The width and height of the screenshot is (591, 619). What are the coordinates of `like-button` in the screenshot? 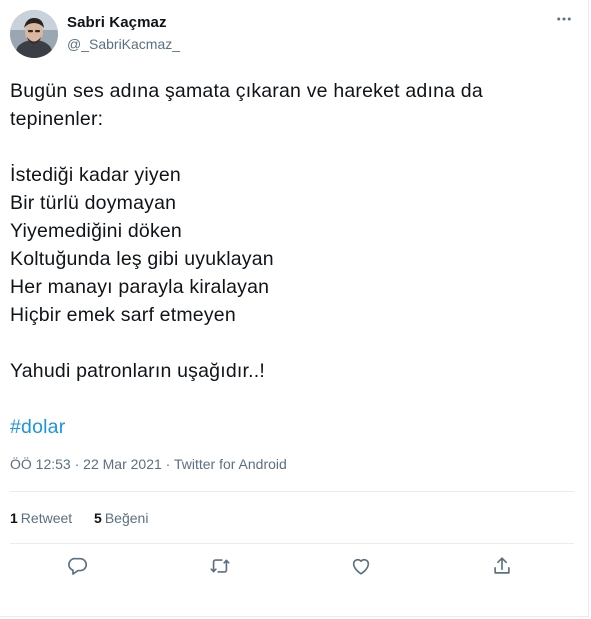 It's located at (361, 568).